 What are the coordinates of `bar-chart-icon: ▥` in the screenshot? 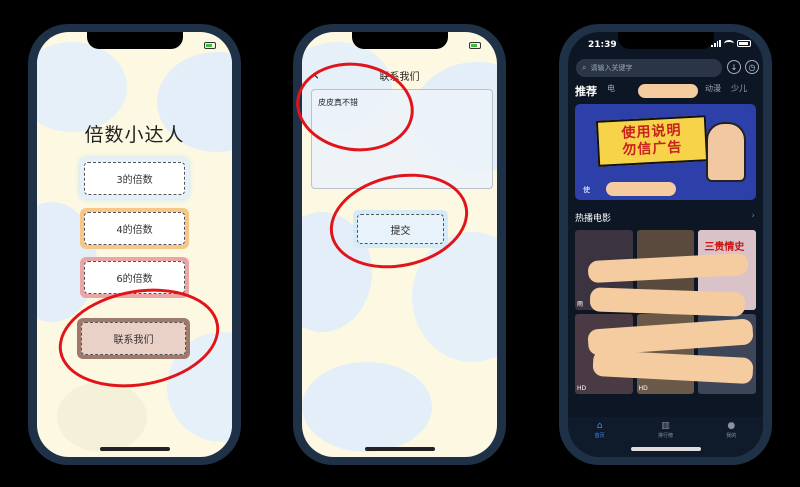 It's located at (665, 426).